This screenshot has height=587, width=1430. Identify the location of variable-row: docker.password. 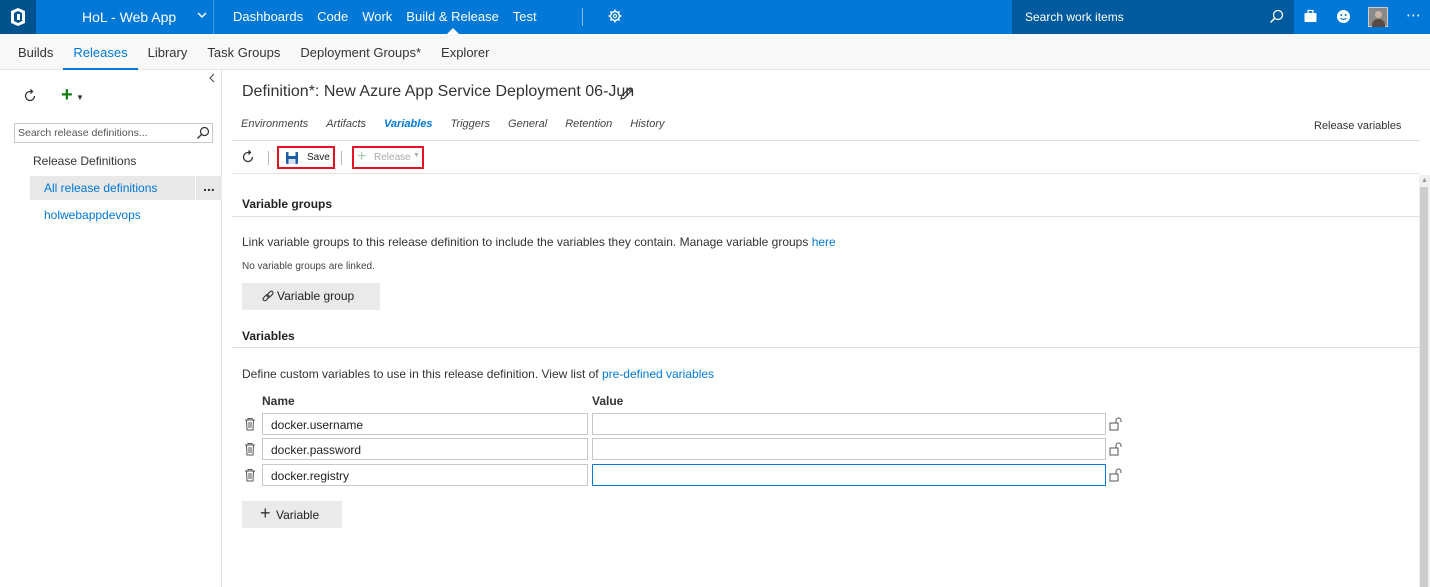
(687, 449).